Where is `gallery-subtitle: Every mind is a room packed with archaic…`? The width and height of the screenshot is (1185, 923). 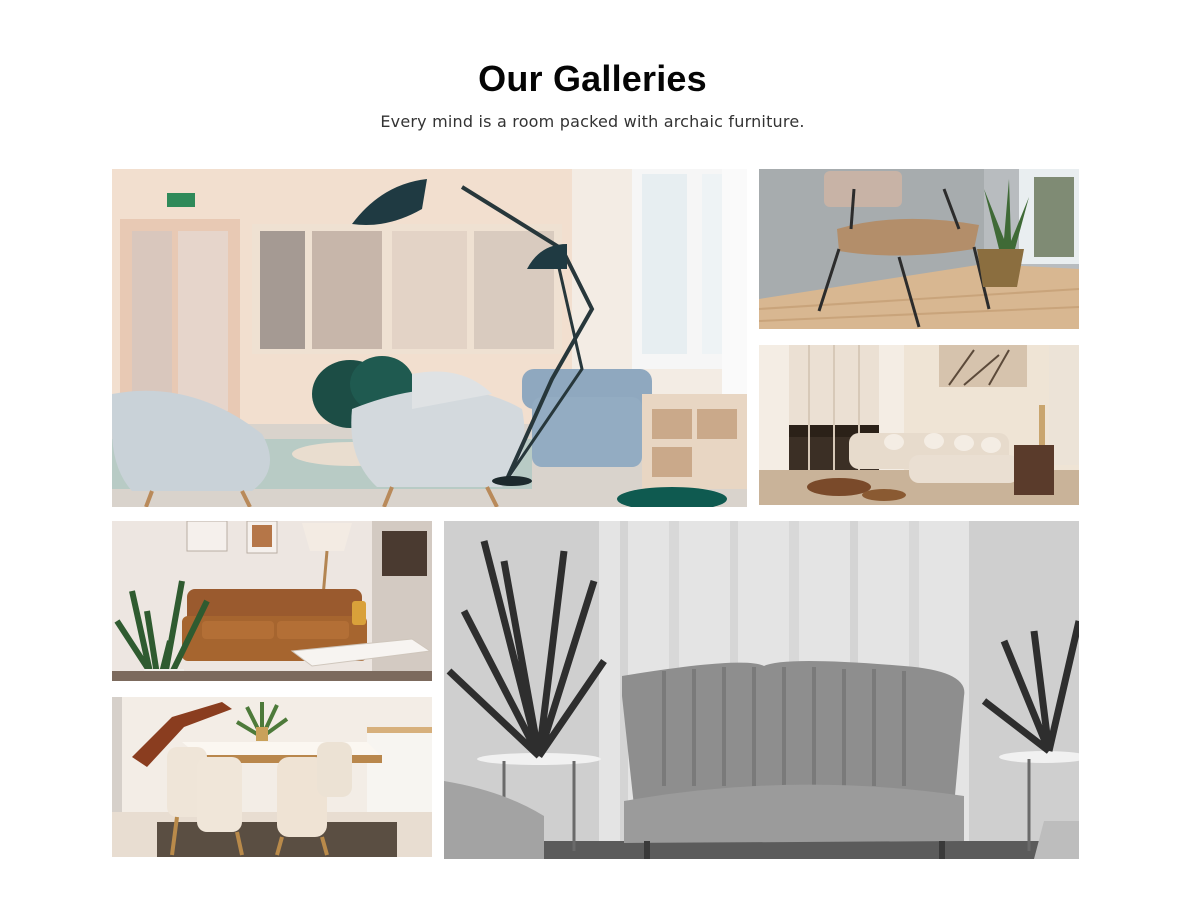 gallery-subtitle: Every mind is a room packed with archaic… is located at coordinates (592, 121).